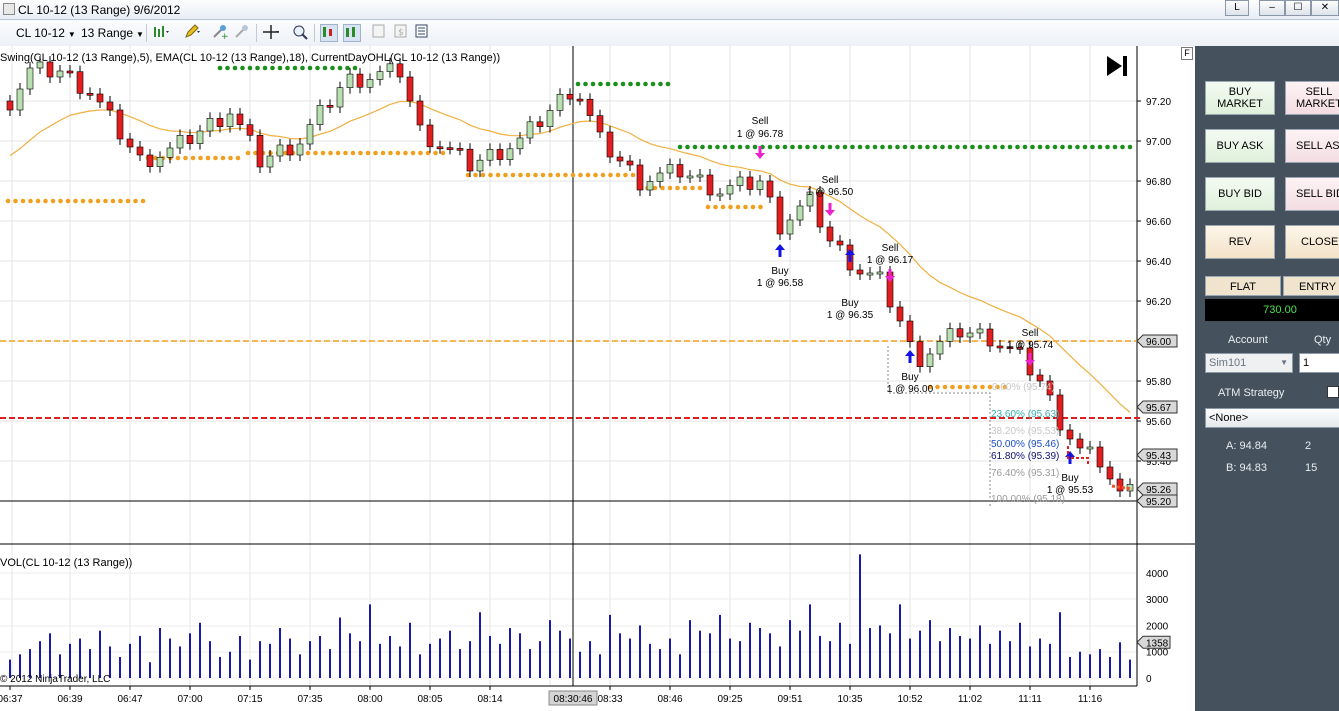  I want to click on chart-trader-icon, so click(329, 33).